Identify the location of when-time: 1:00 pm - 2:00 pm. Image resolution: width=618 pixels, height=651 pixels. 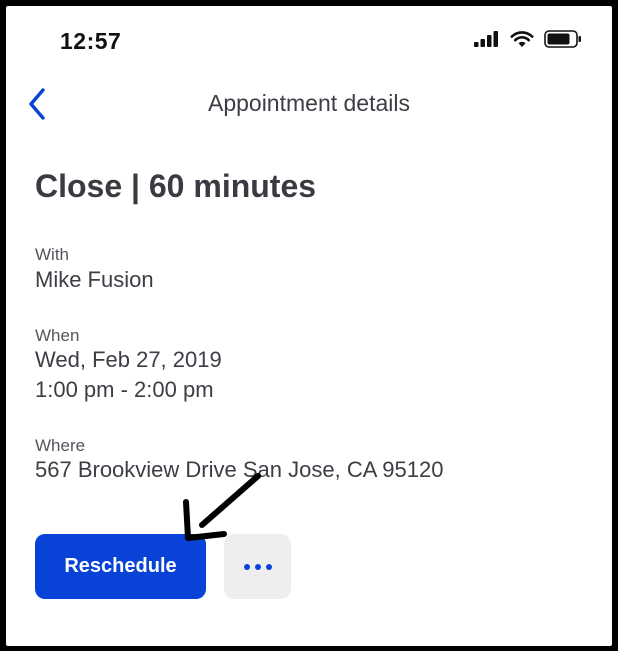
(124, 389).